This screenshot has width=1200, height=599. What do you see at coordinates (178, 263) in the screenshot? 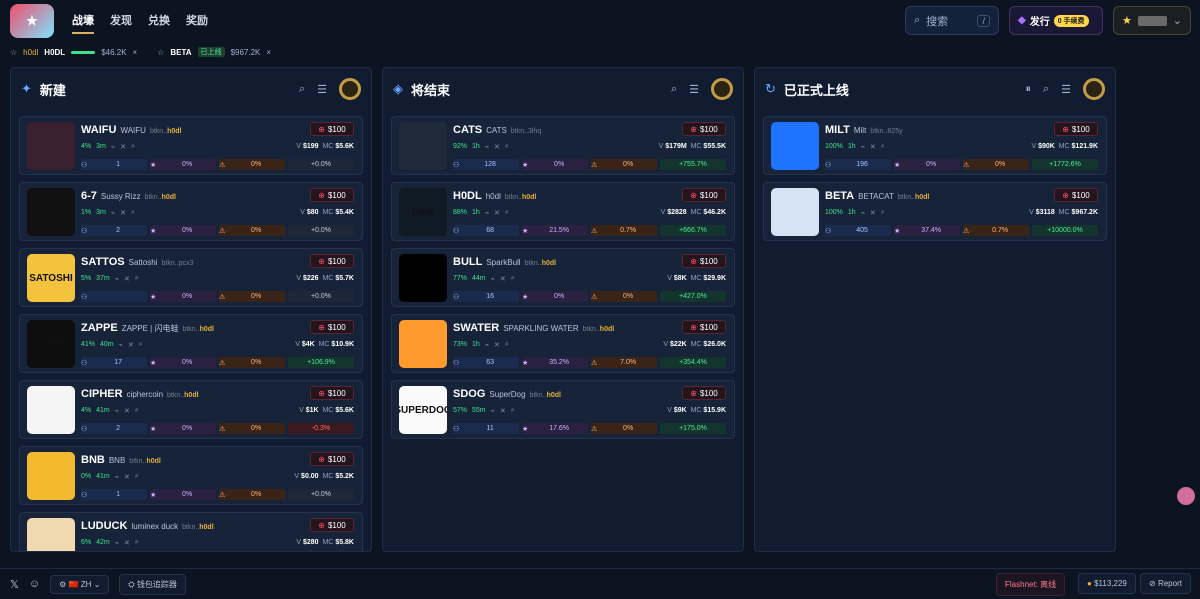
I see `token-address: btkn..pcx3` at bounding box center [178, 263].